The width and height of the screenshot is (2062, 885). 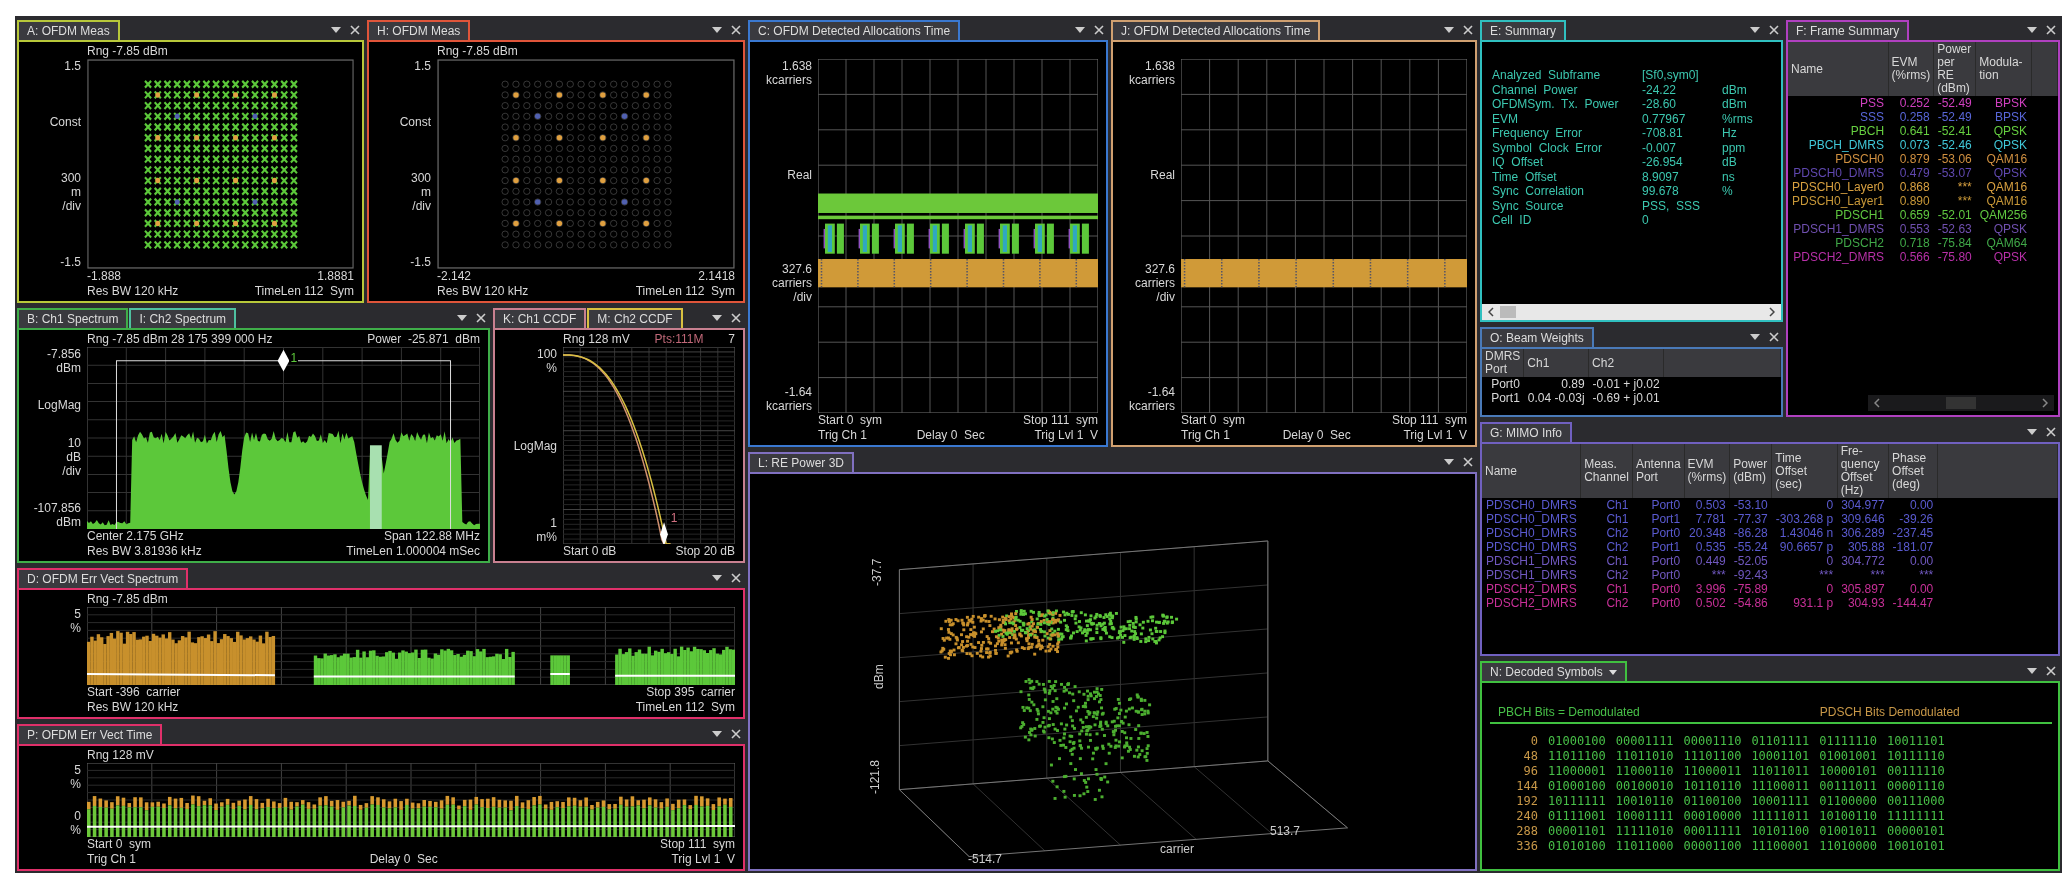 What do you see at coordinates (1780, 786) in the screenshot?
I see `bit-group: 11100011` at bounding box center [1780, 786].